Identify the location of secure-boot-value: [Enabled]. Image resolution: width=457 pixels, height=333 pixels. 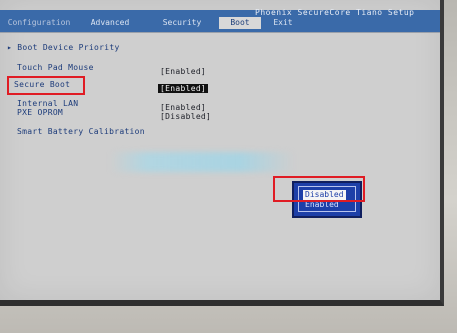
(183, 88).